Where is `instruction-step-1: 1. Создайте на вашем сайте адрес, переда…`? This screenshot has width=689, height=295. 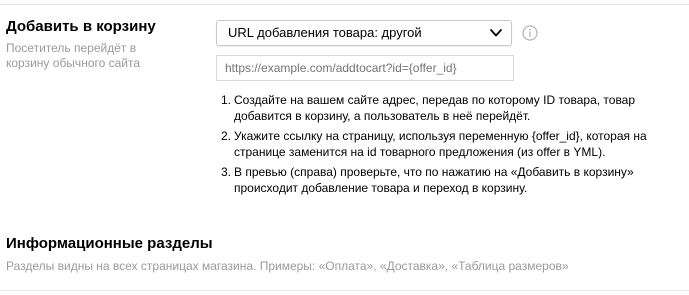 instruction-step-1: 1. Создайте на вашем сайте адрес, переда… is located at coordinates (451, 108).